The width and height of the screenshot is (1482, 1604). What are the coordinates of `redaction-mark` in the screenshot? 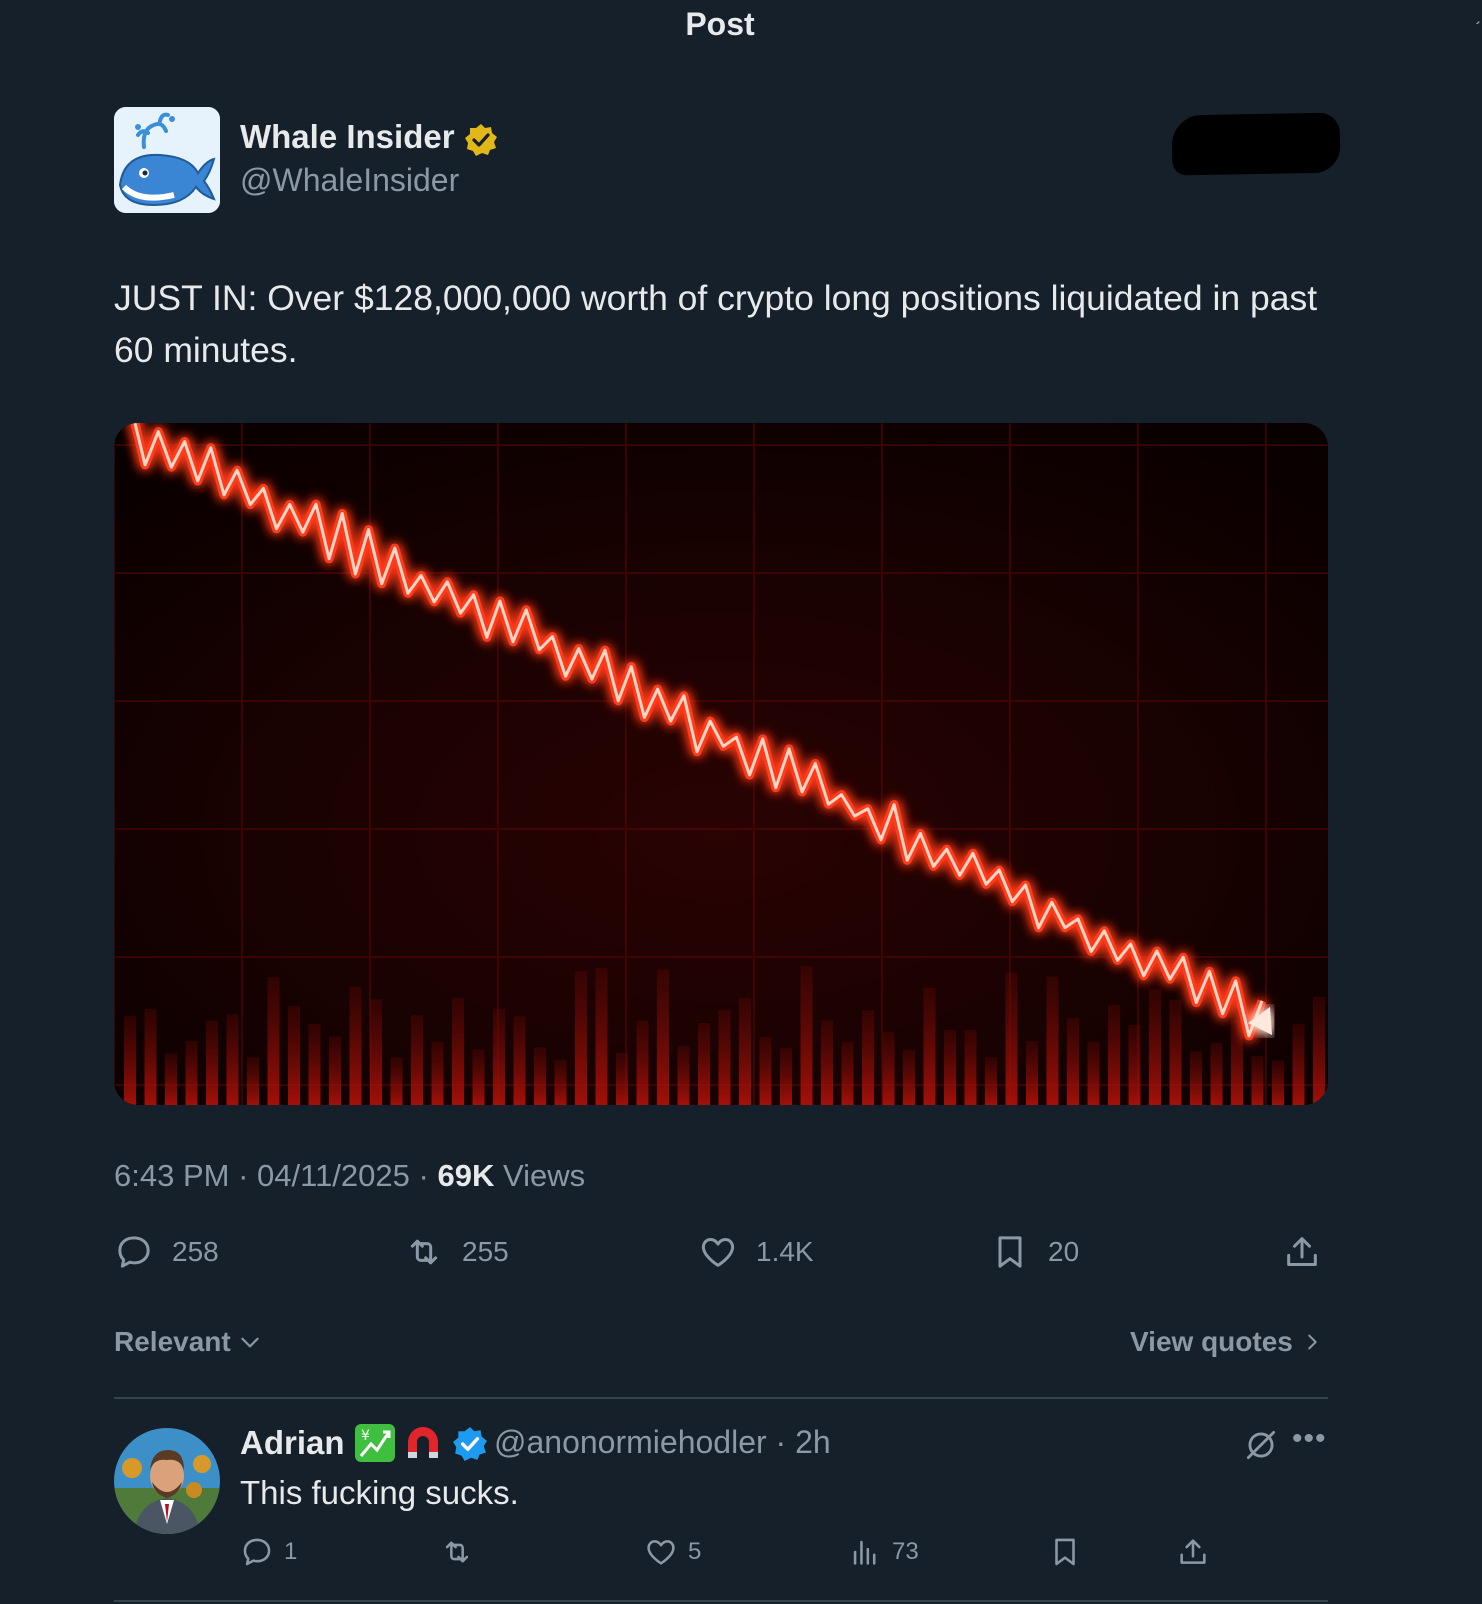 It's located at (1256, 144).